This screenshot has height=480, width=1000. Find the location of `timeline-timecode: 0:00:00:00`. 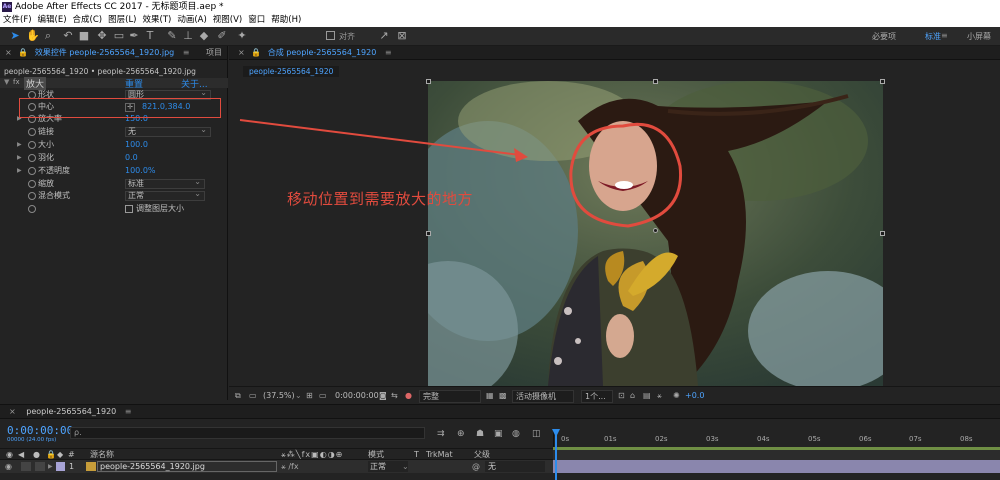

timeline-timecode: 0:00:00:00 is located at coordinates (40, 430).